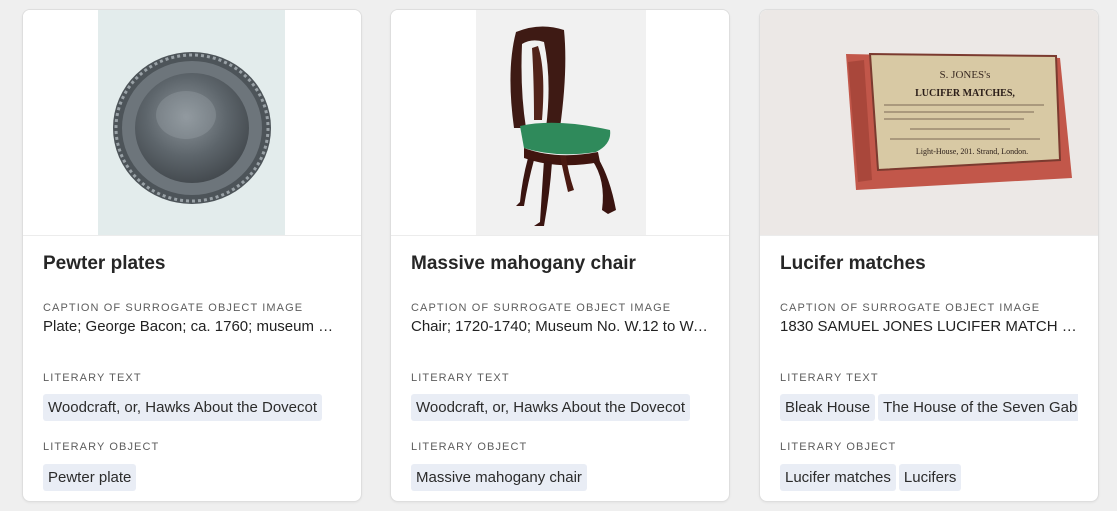 Image resolution: width=1117 pixels, height=511 pixels. I want to click on card-title: Massive mahogany chair, so click(523, 264).